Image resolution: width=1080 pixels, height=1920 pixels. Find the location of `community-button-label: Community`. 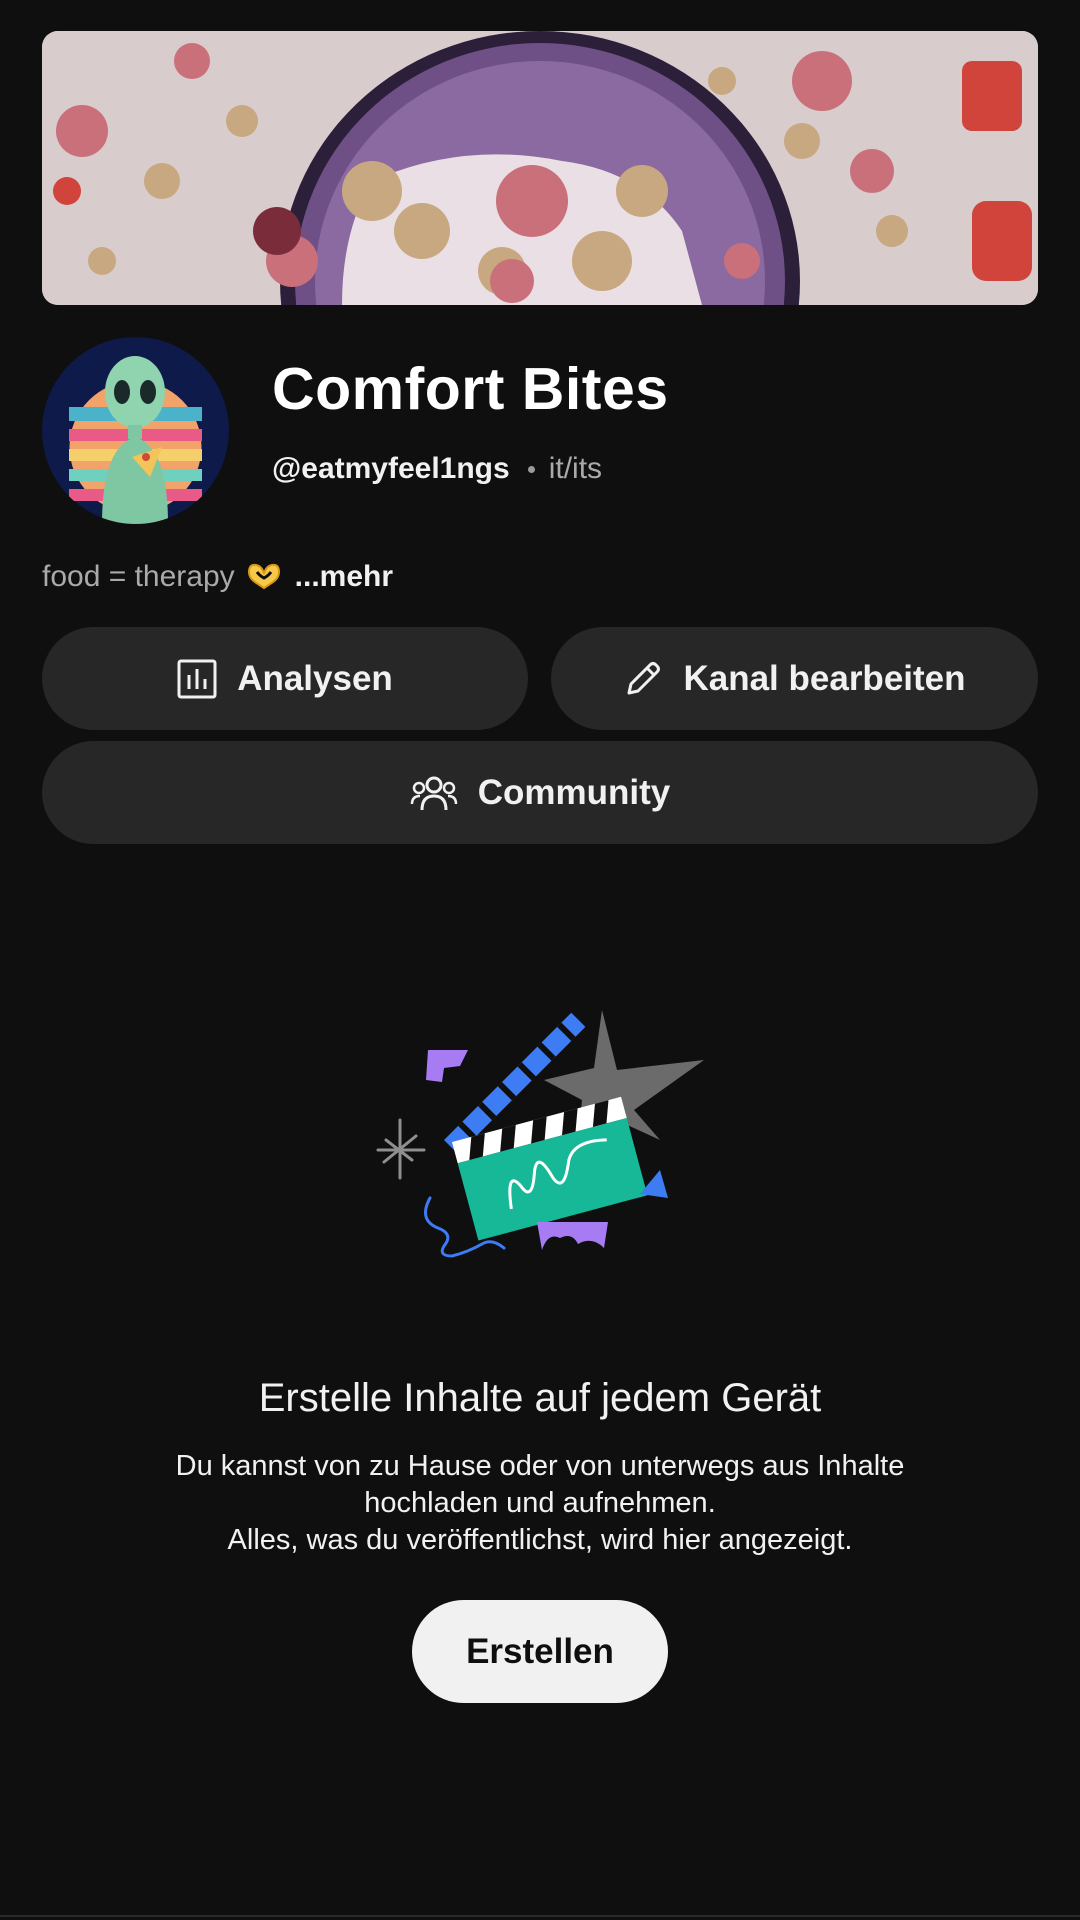

community-button-label: Community is located at coordinates (574, 792).